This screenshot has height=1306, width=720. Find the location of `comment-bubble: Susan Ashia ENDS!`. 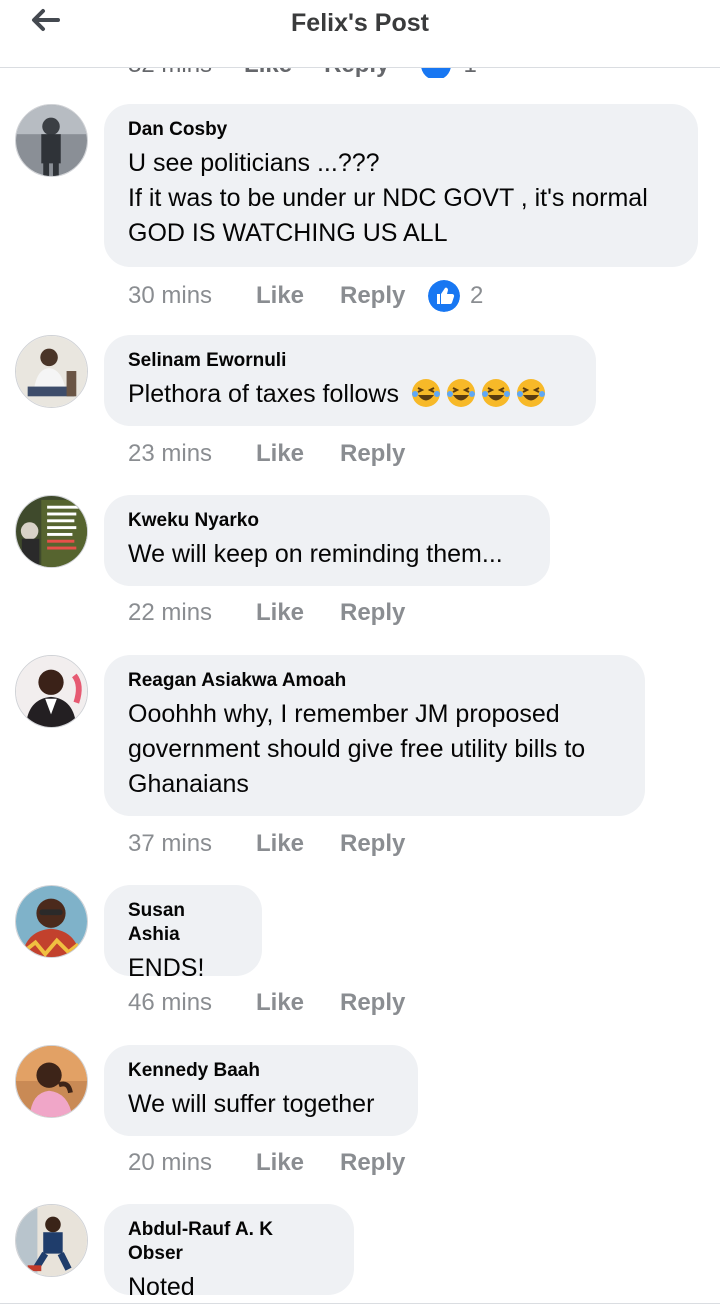

comment-bubble: Susan Ashia ENDS! is located at coordinates (183, 933).